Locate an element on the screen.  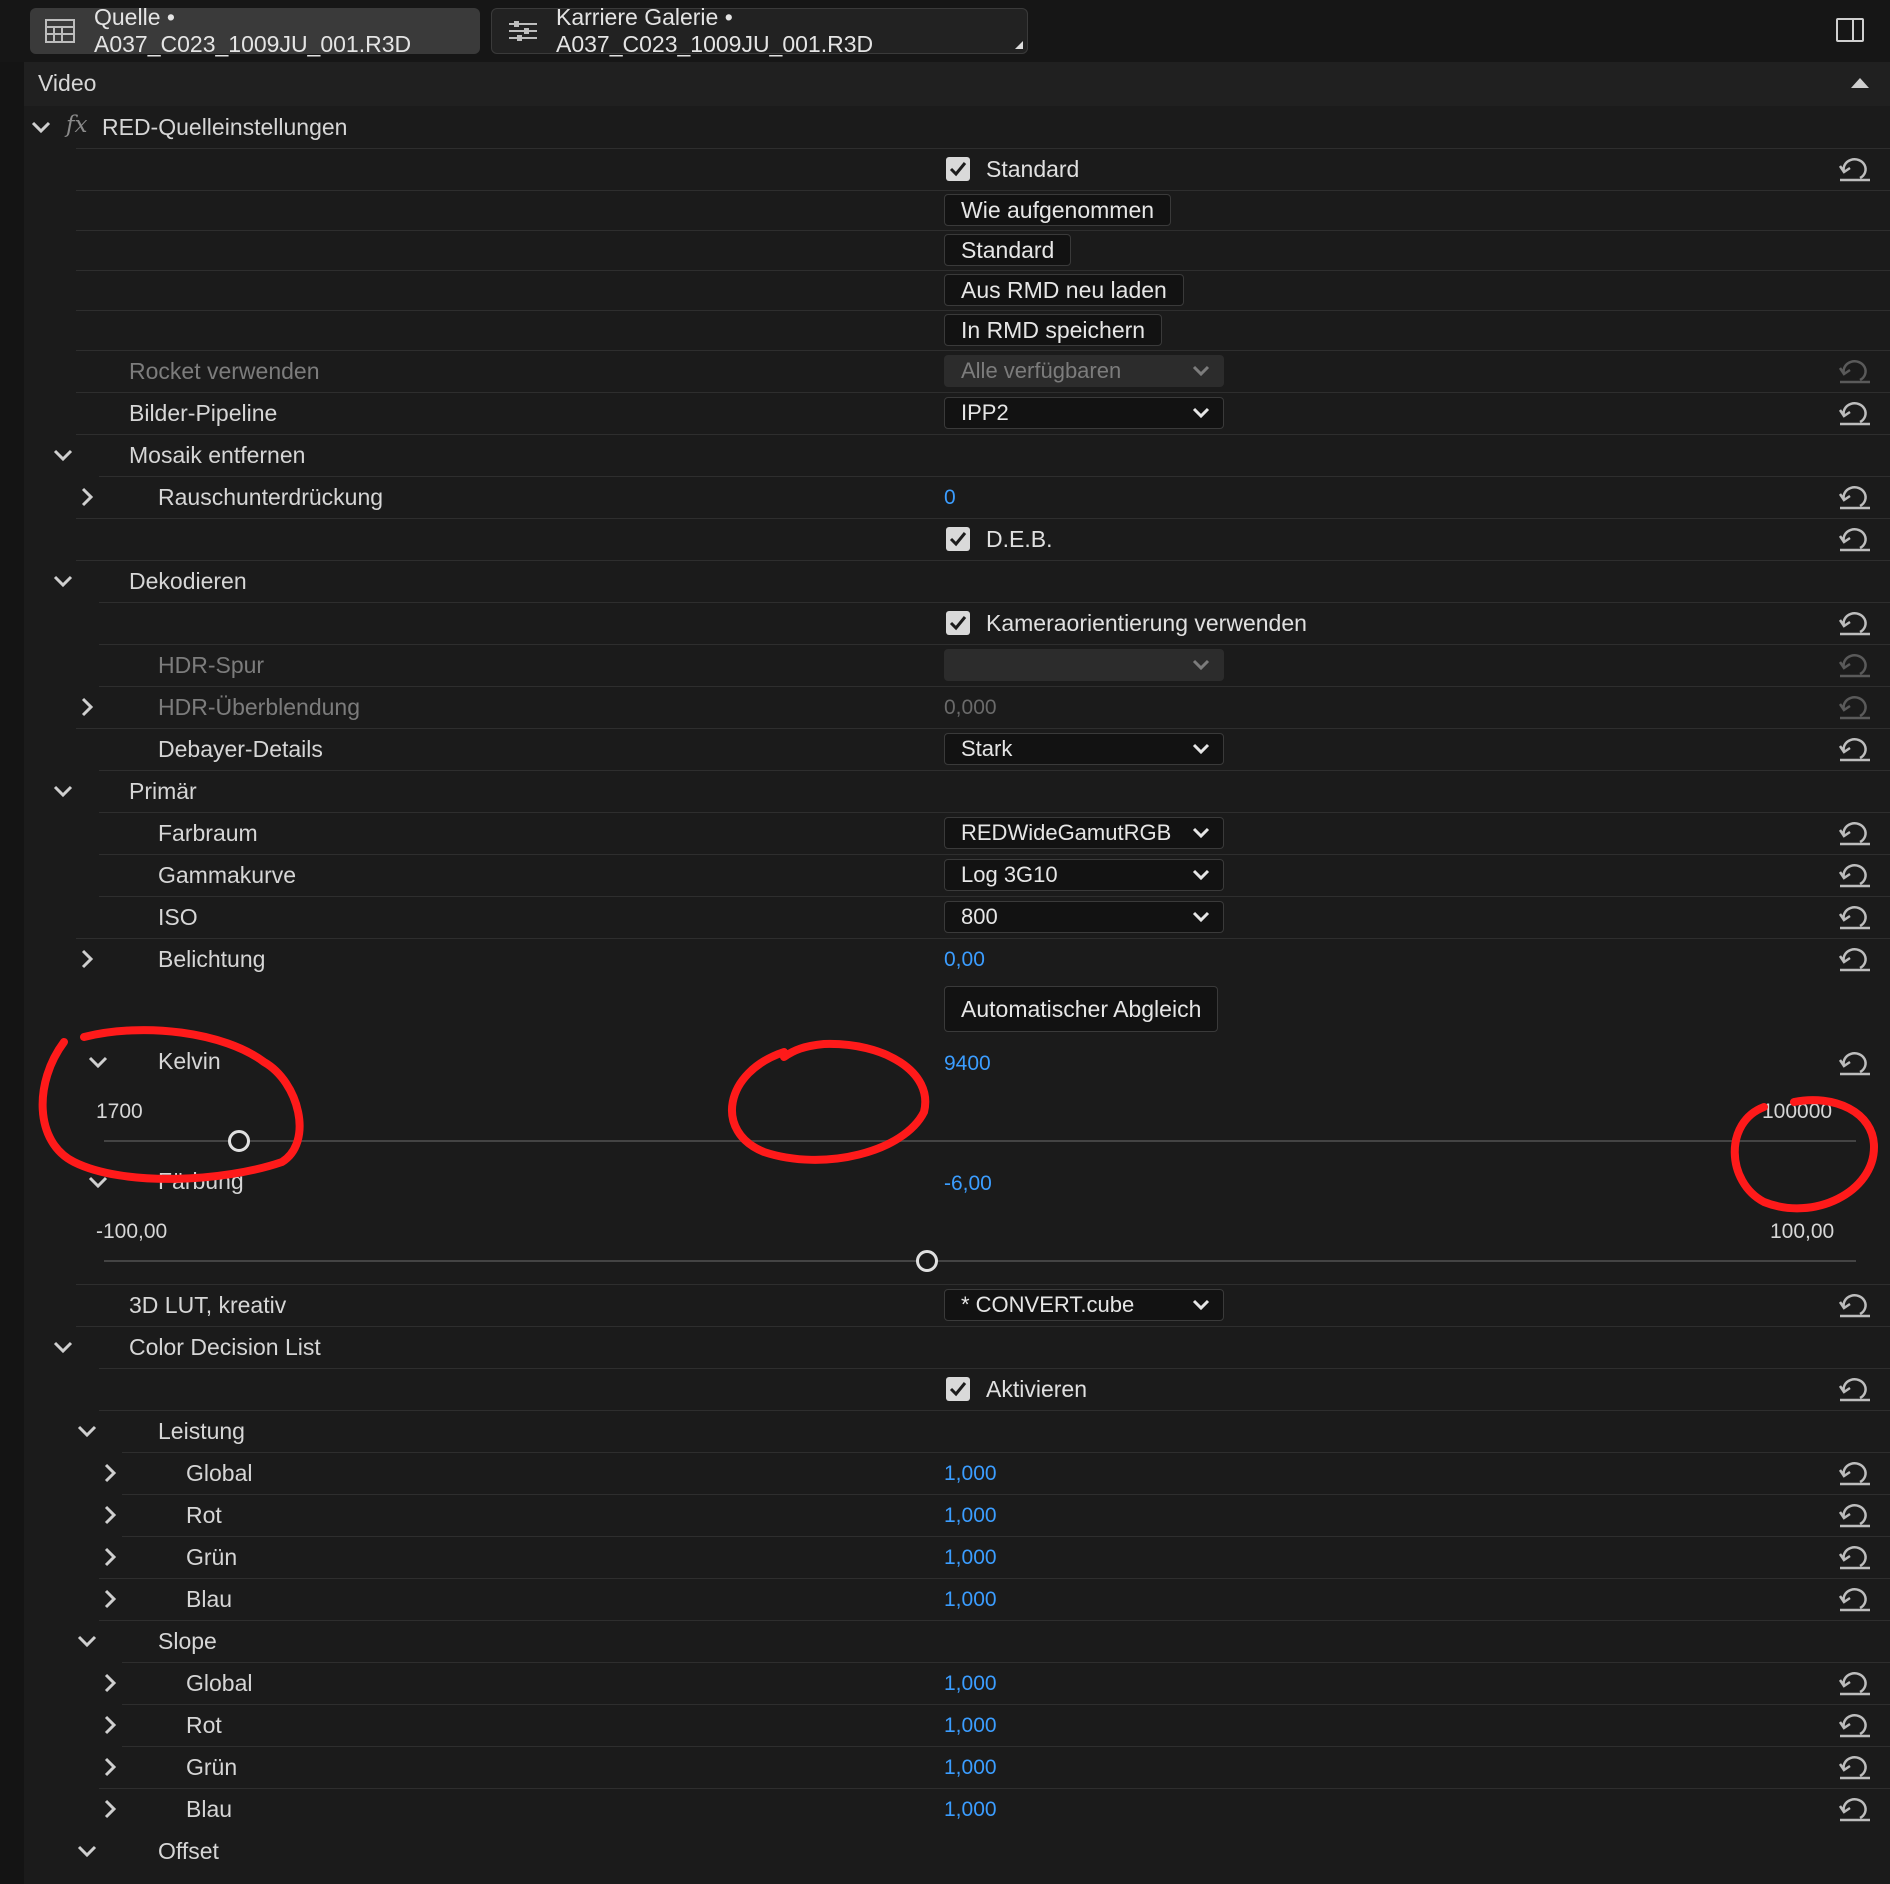
exposure-value: 0,00 is located at coordinates (964, 960).